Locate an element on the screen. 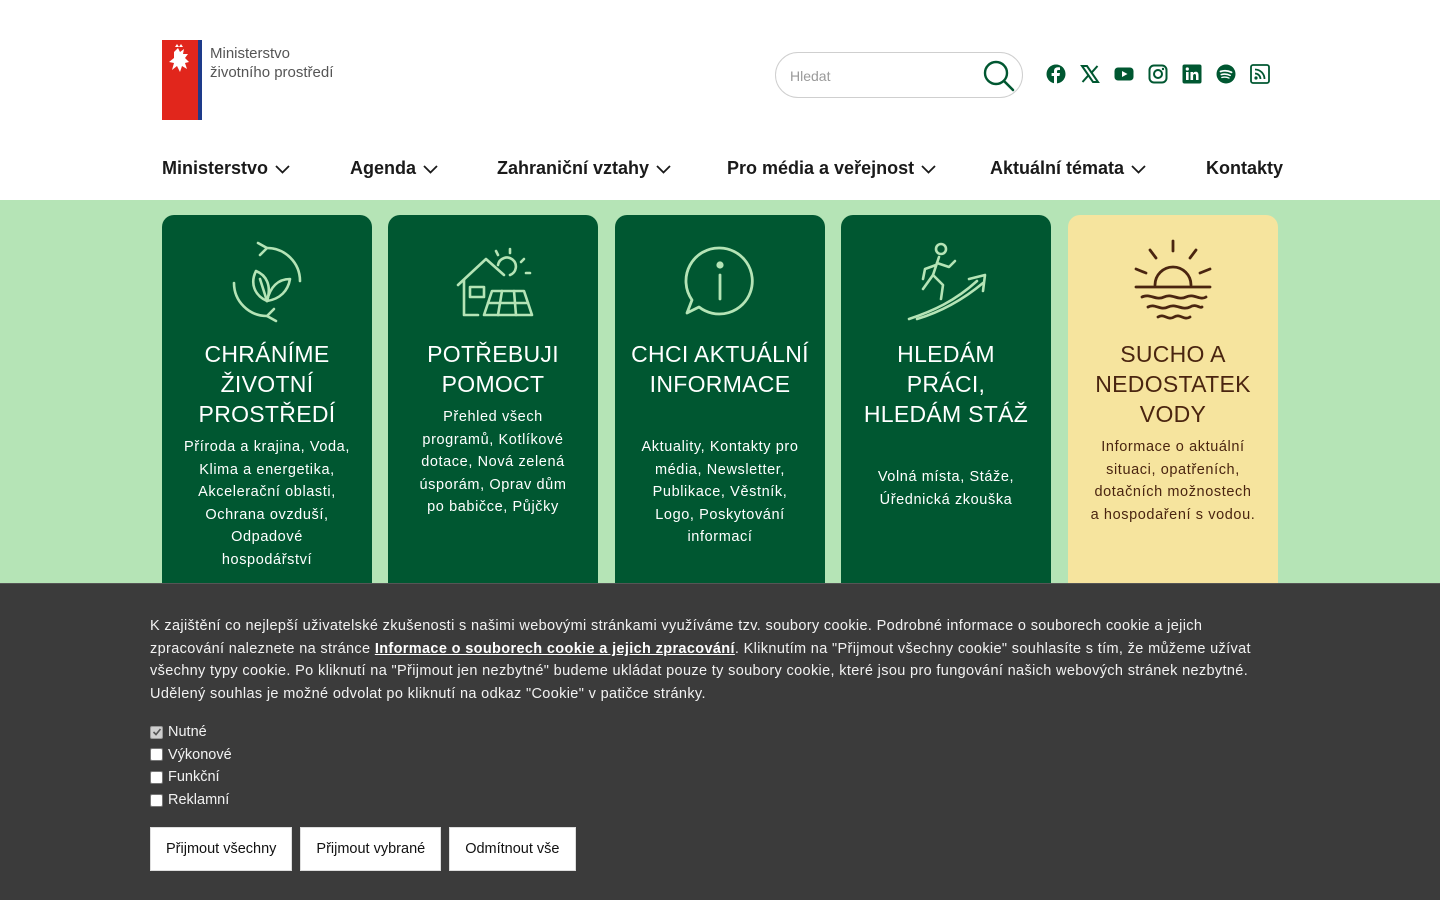 The width and height of the screenshot is (1440, 900). nav-item-label: Aktuální témata is located at coordinates (1057, 168).